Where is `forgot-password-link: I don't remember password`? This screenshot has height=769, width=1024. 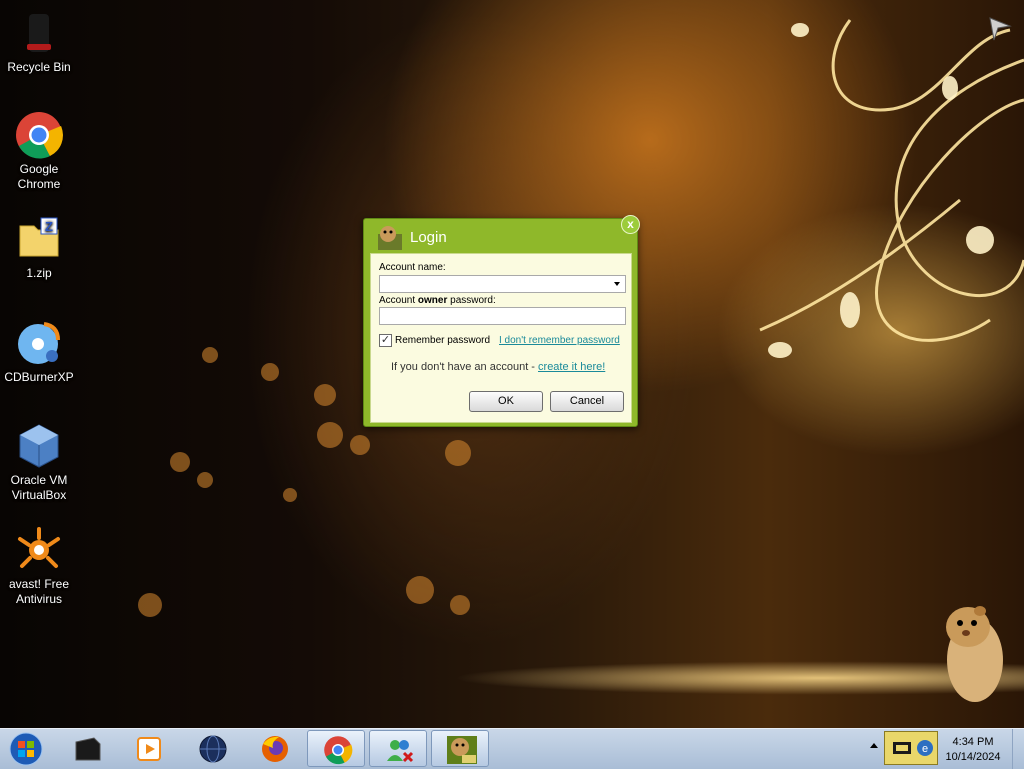
forgot-password-link: I don't remember password is located at coordinates (559, 340).